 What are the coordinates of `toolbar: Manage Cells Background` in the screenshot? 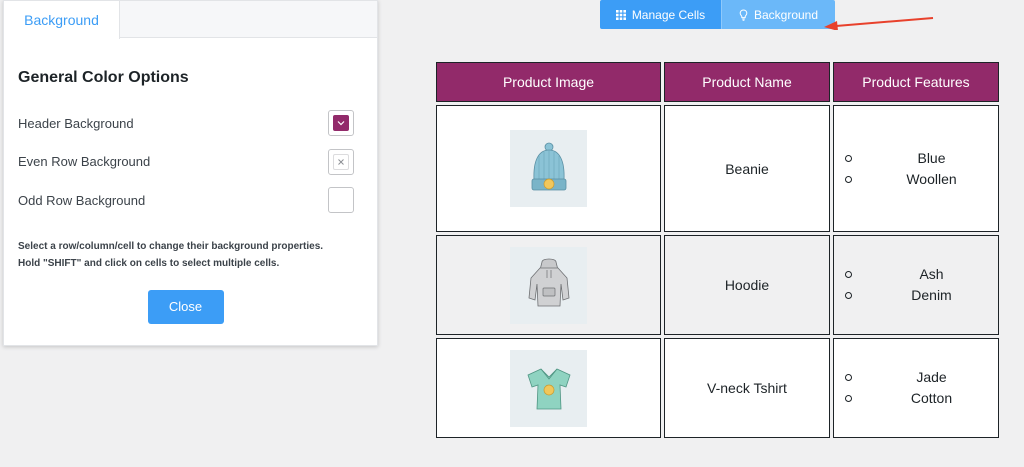 It's located at (717, 14).